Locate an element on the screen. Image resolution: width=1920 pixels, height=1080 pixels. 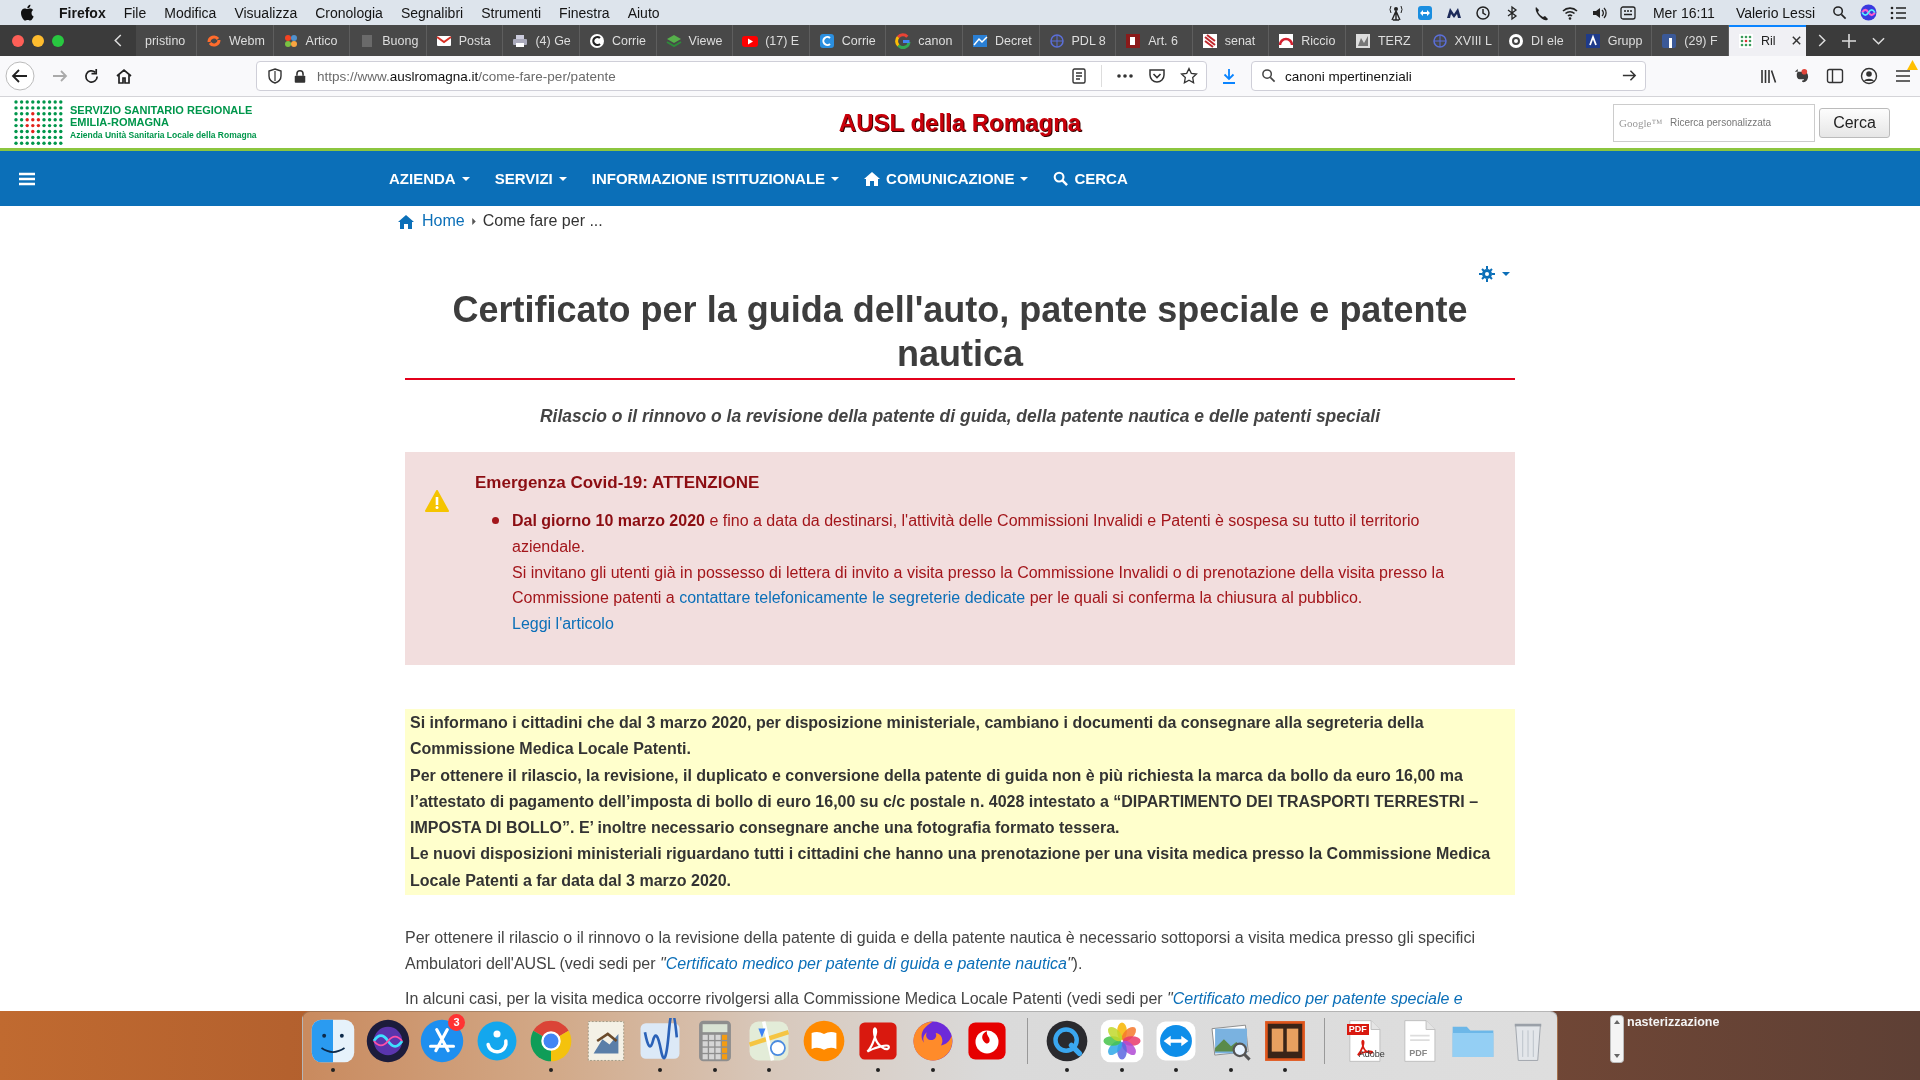
sidebar-icon is located at coordinates (1835, 76).